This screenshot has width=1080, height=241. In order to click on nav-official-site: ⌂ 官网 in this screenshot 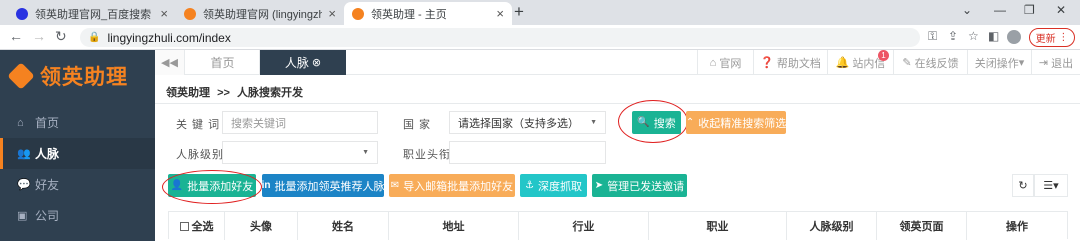, I will do `click(725, 62)`.